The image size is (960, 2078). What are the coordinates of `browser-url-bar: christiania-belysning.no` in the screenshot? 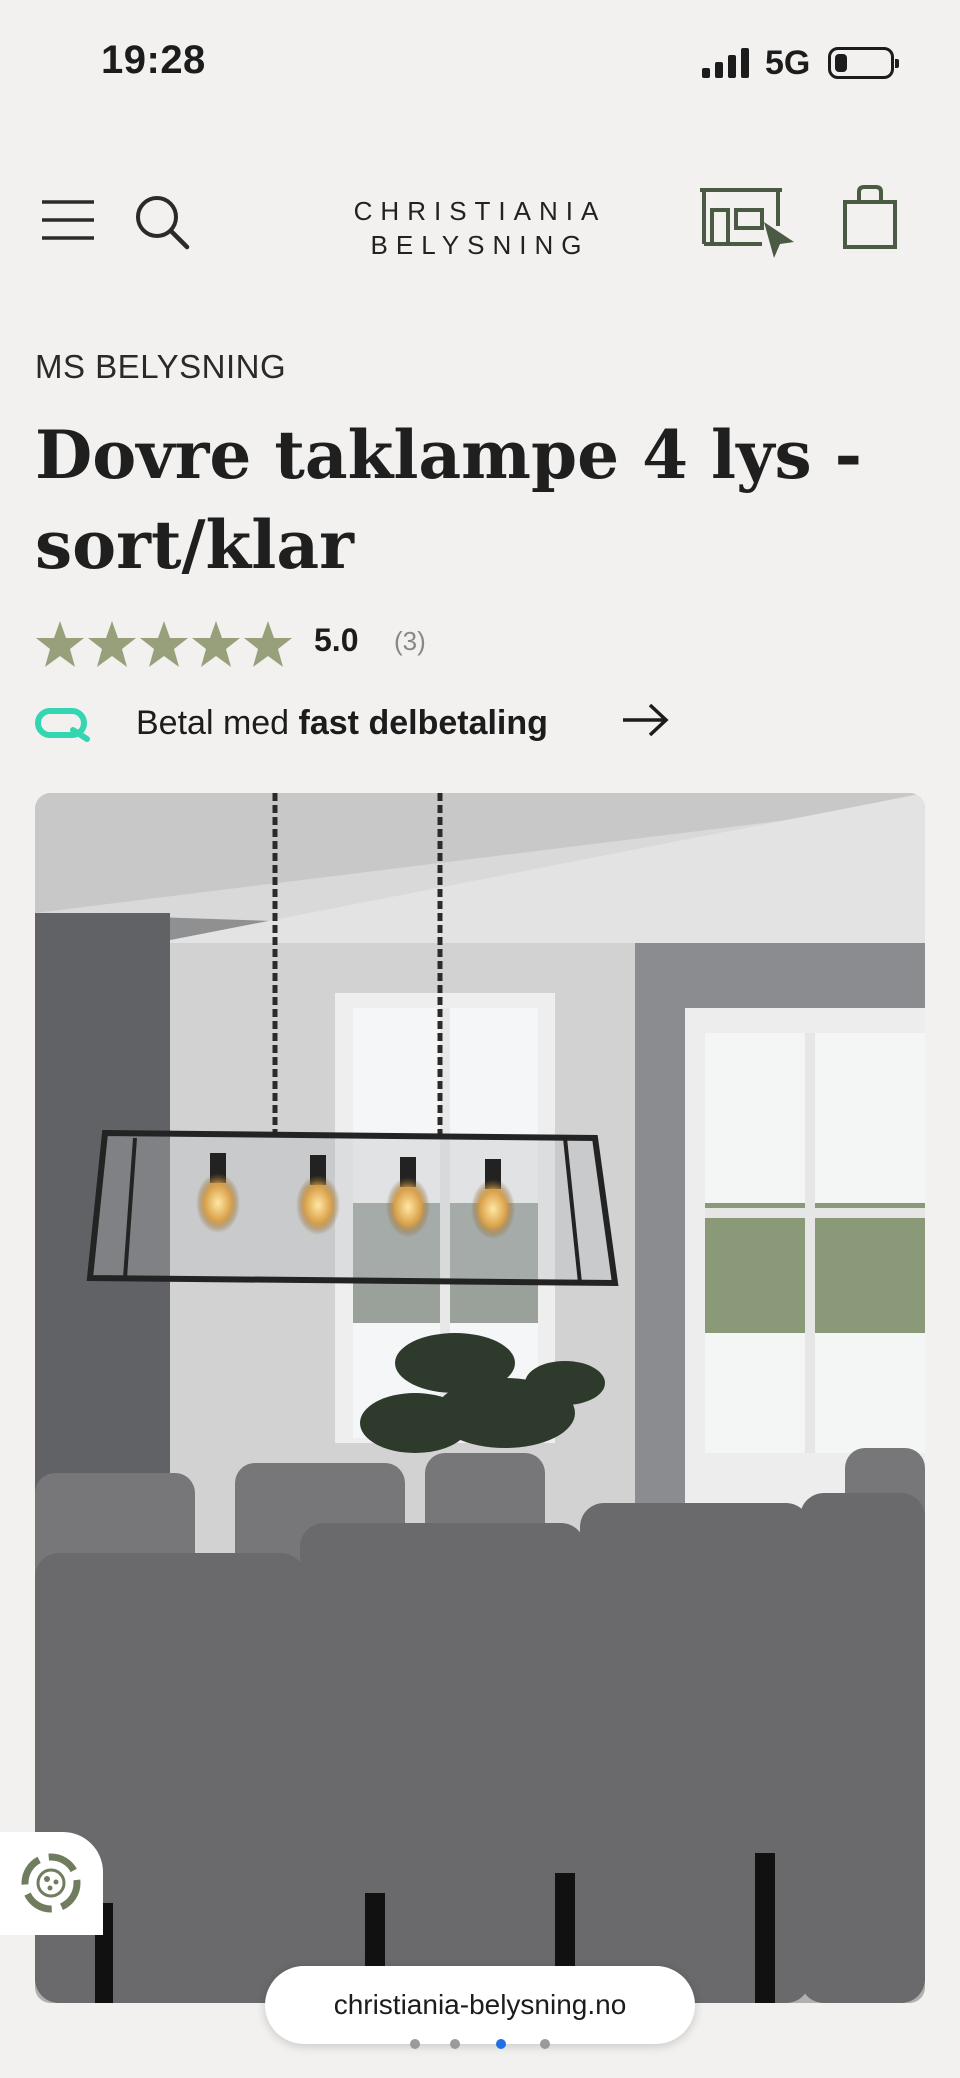 It's located at (480, 2005).